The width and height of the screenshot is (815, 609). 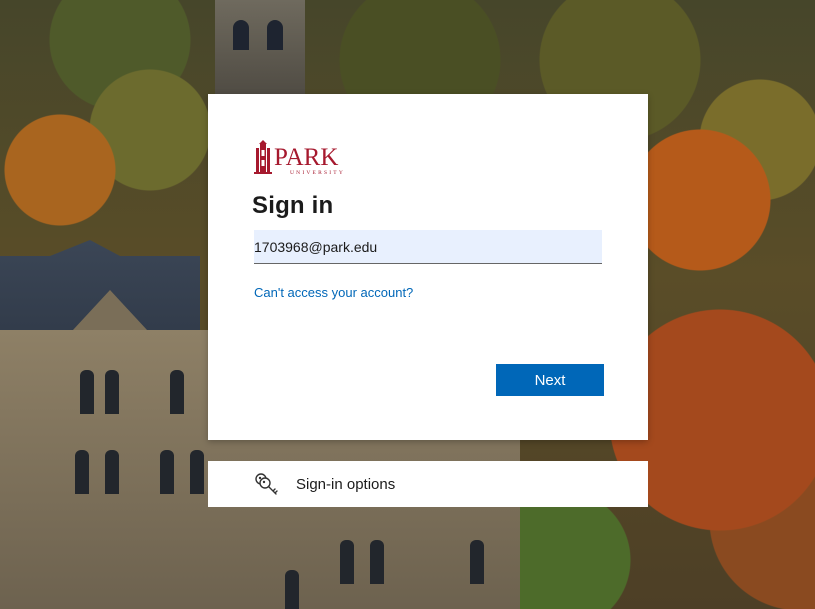 What do you see at coordinates (428, 484) in the screenshot?
I see `signin-options-button: Sign-in options` at bounding box center [428, 484].